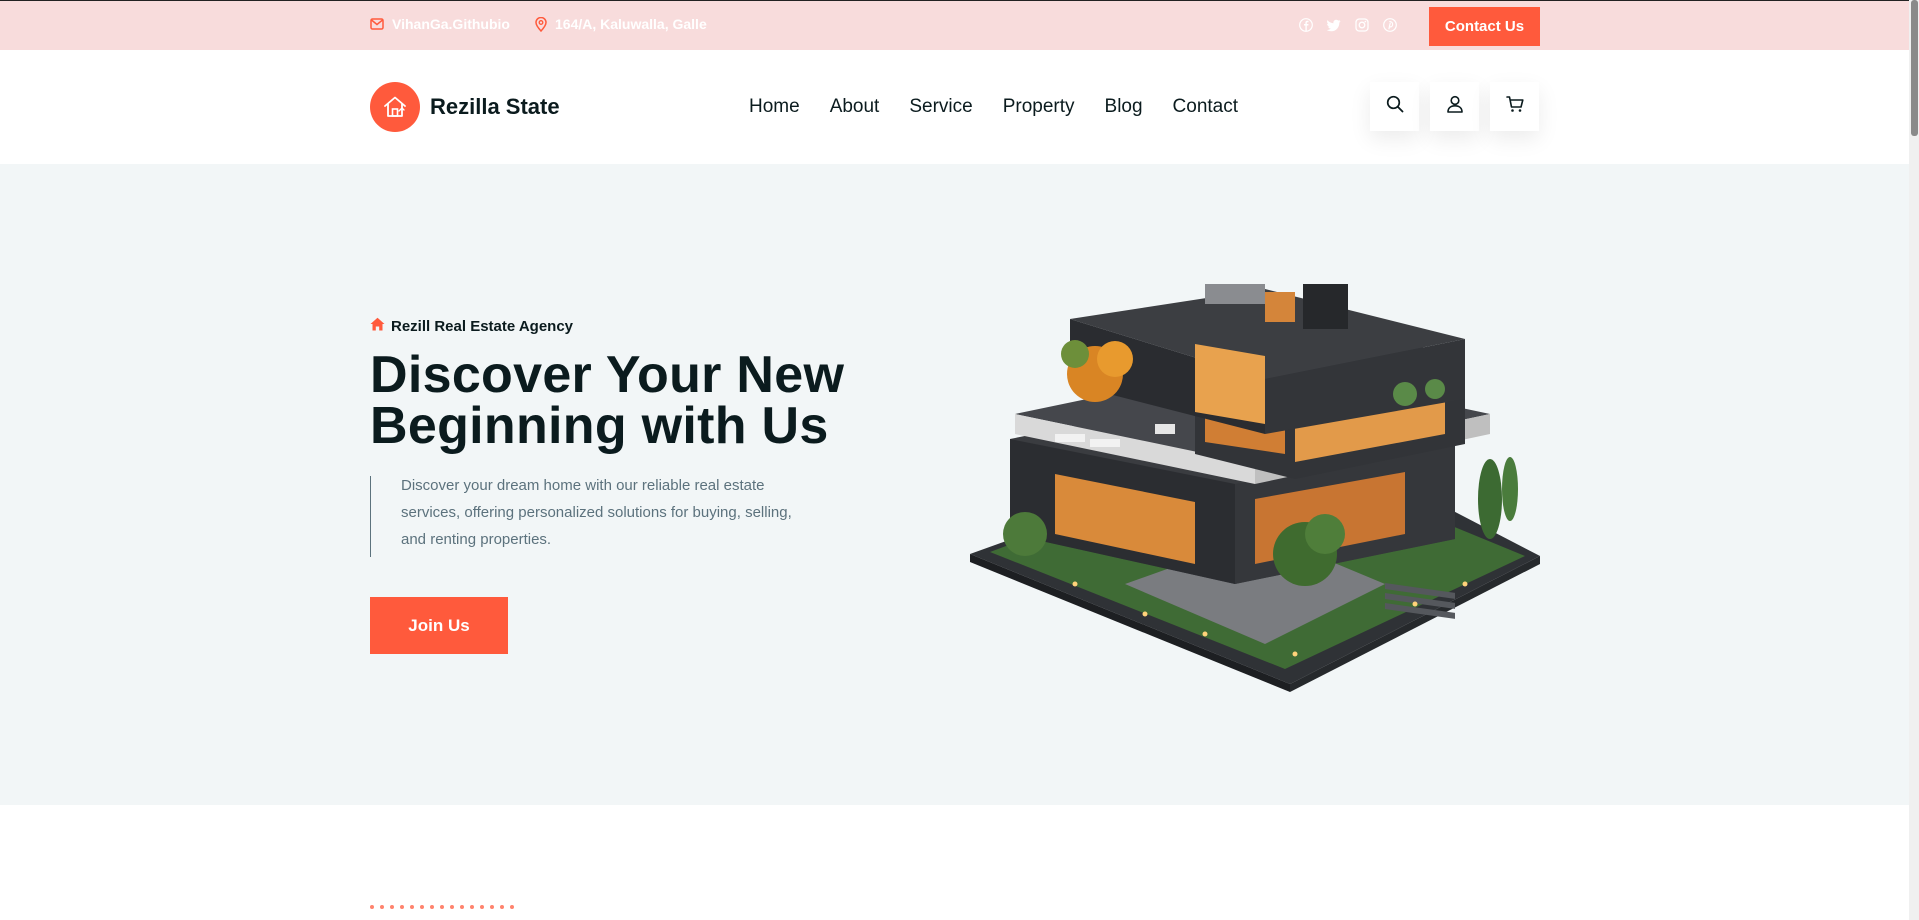 Image resolution: width=1919 pixels, height=920 pixels. Describe the element at coordinates (377, 326) in the screenshot. I see `home-icon` at that location.